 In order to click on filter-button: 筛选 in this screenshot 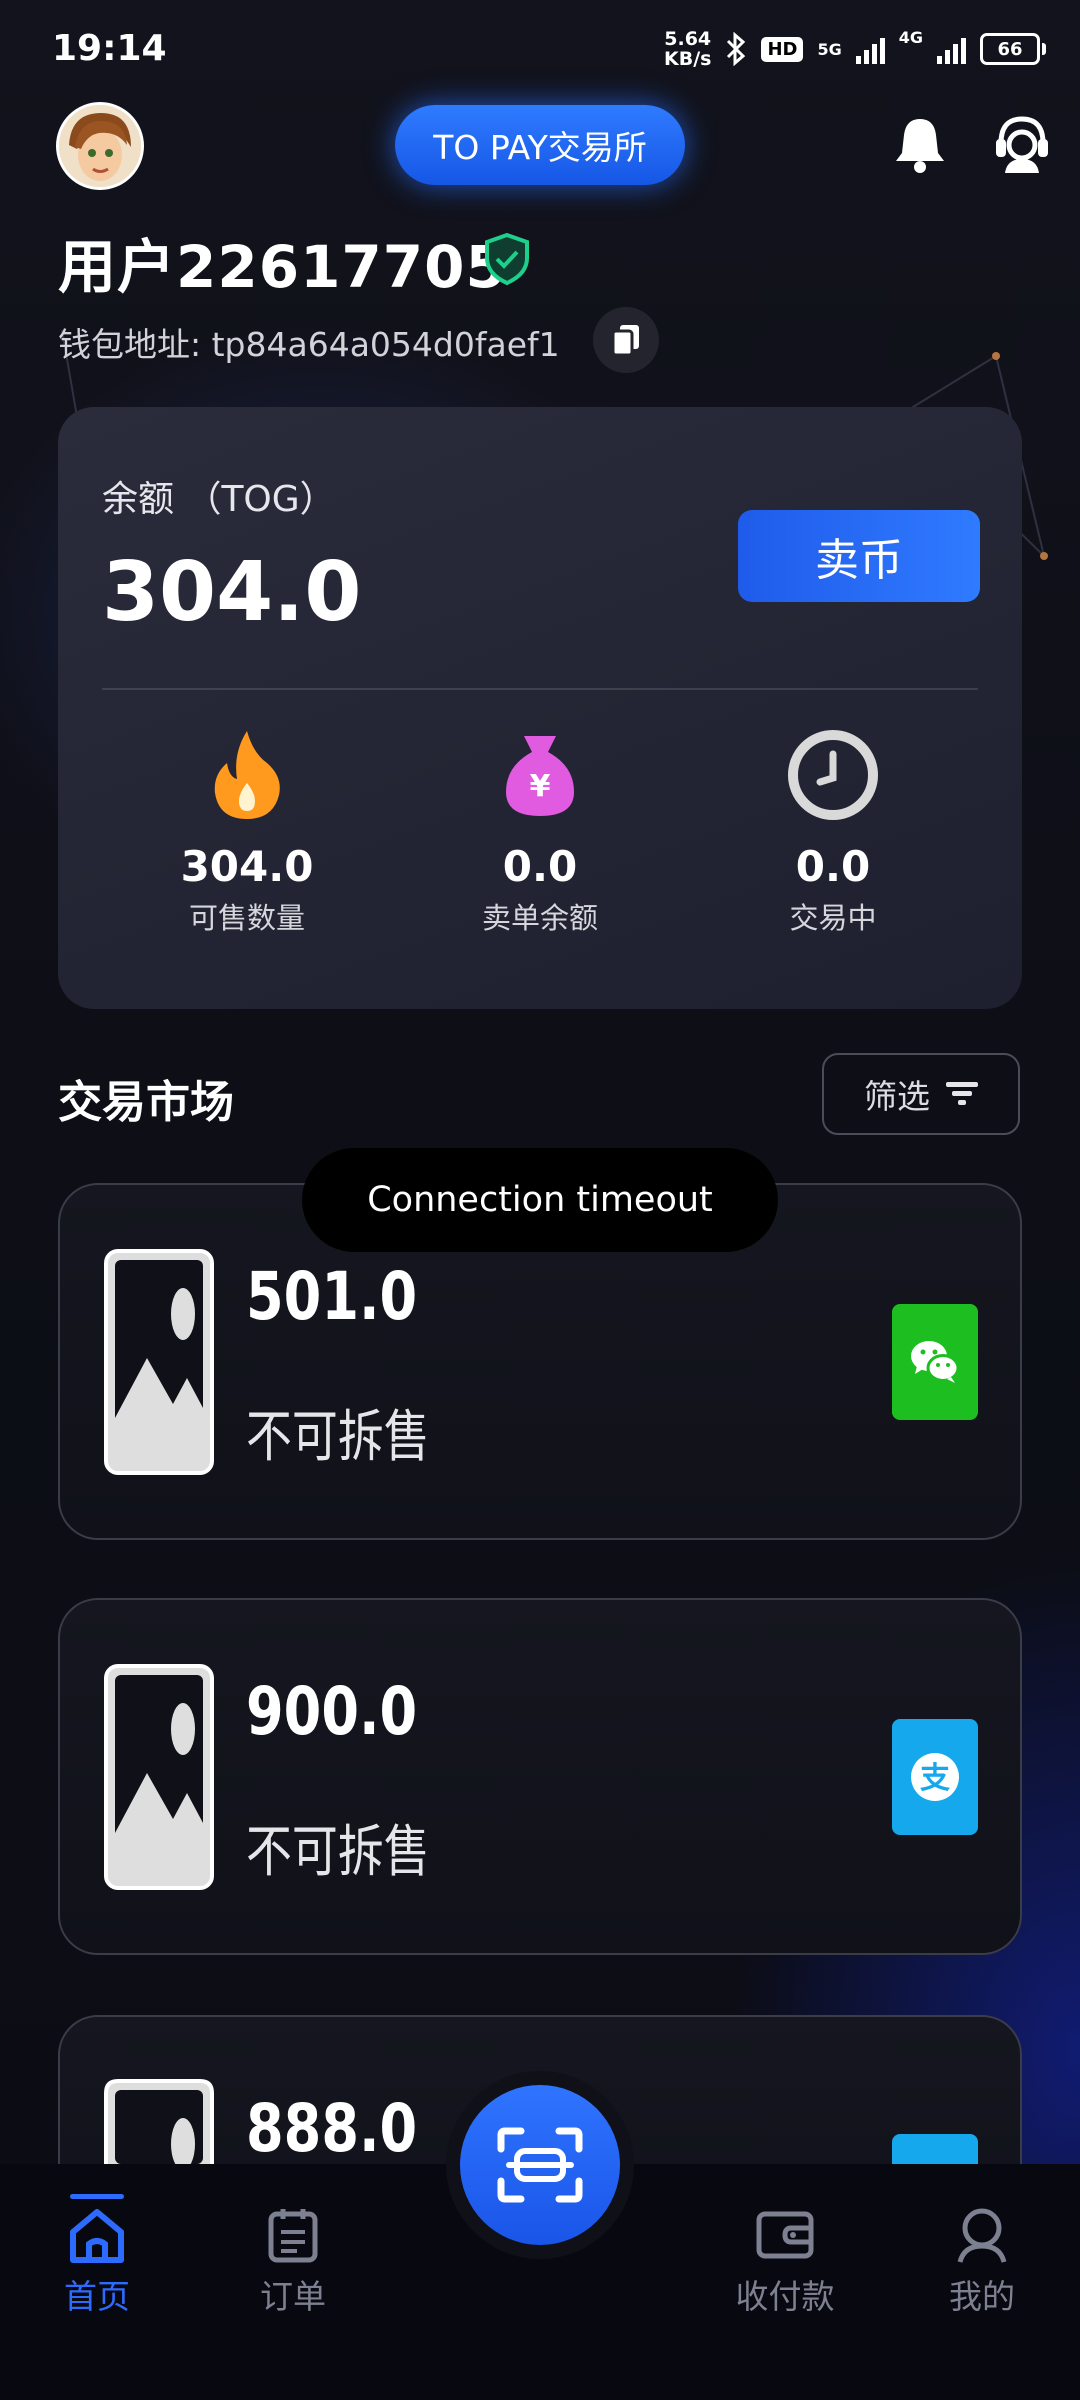, I will do `click(921, 1094)`.